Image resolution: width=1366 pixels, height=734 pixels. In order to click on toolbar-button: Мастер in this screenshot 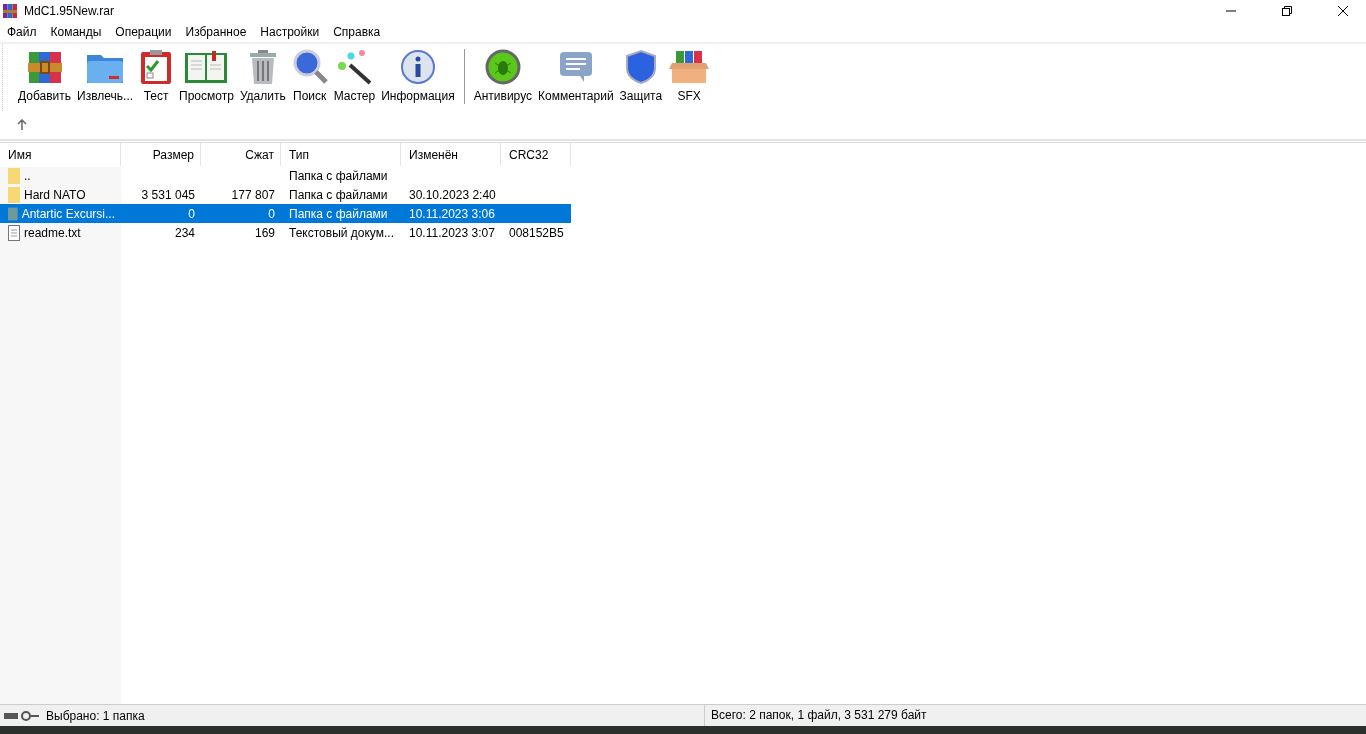, I will do `click(354, 76)`.